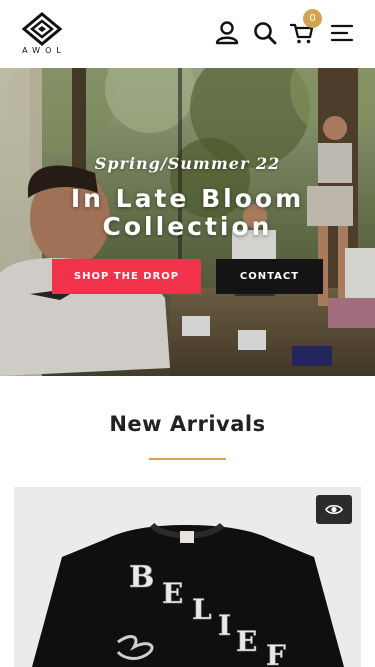 The height and width of the screenshot is (667, 375). I want to click on menu-icon, so click(342, 33).